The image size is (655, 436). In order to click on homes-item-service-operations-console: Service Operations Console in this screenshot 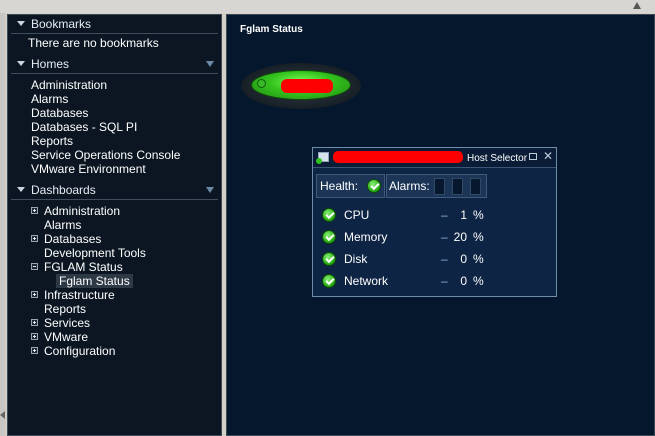, I will do `click(114, 155)`.